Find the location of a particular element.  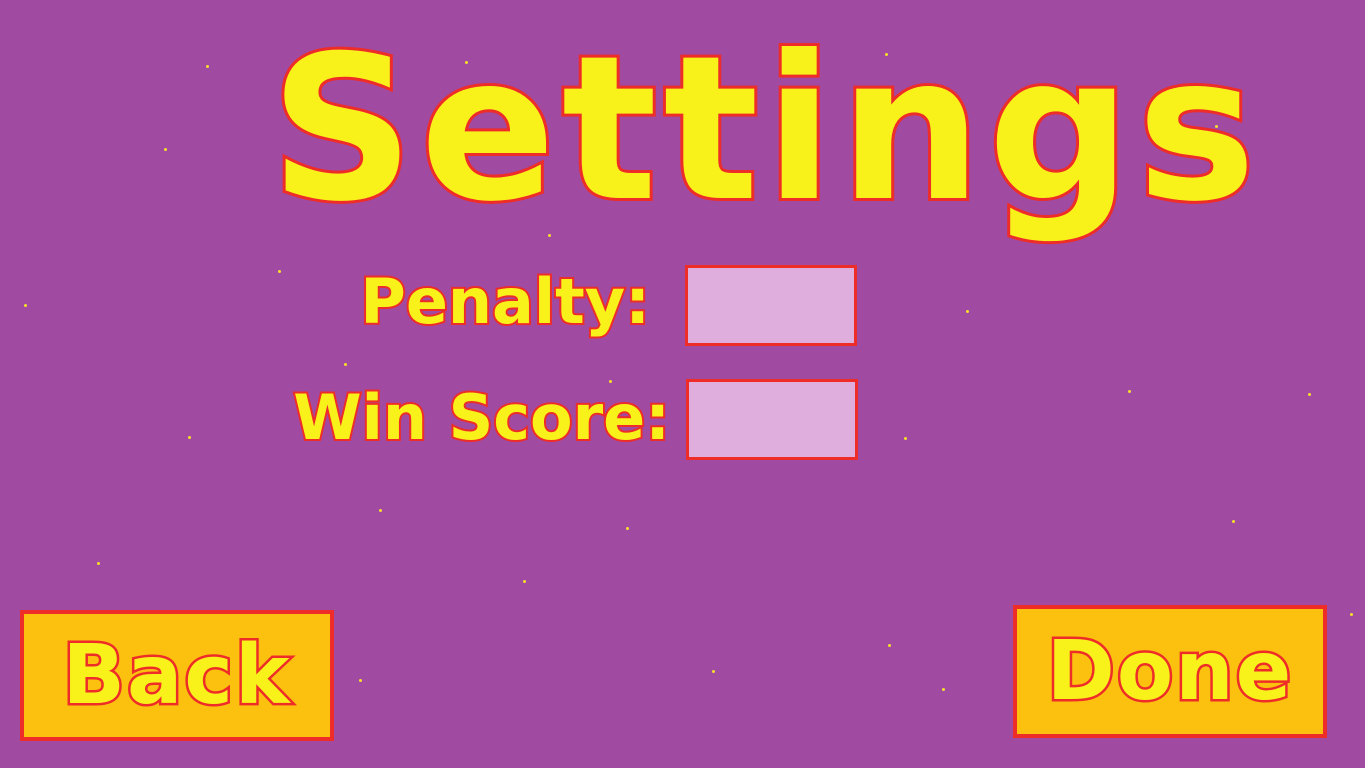

done-button: Done is located at coordinates (1170, 671).